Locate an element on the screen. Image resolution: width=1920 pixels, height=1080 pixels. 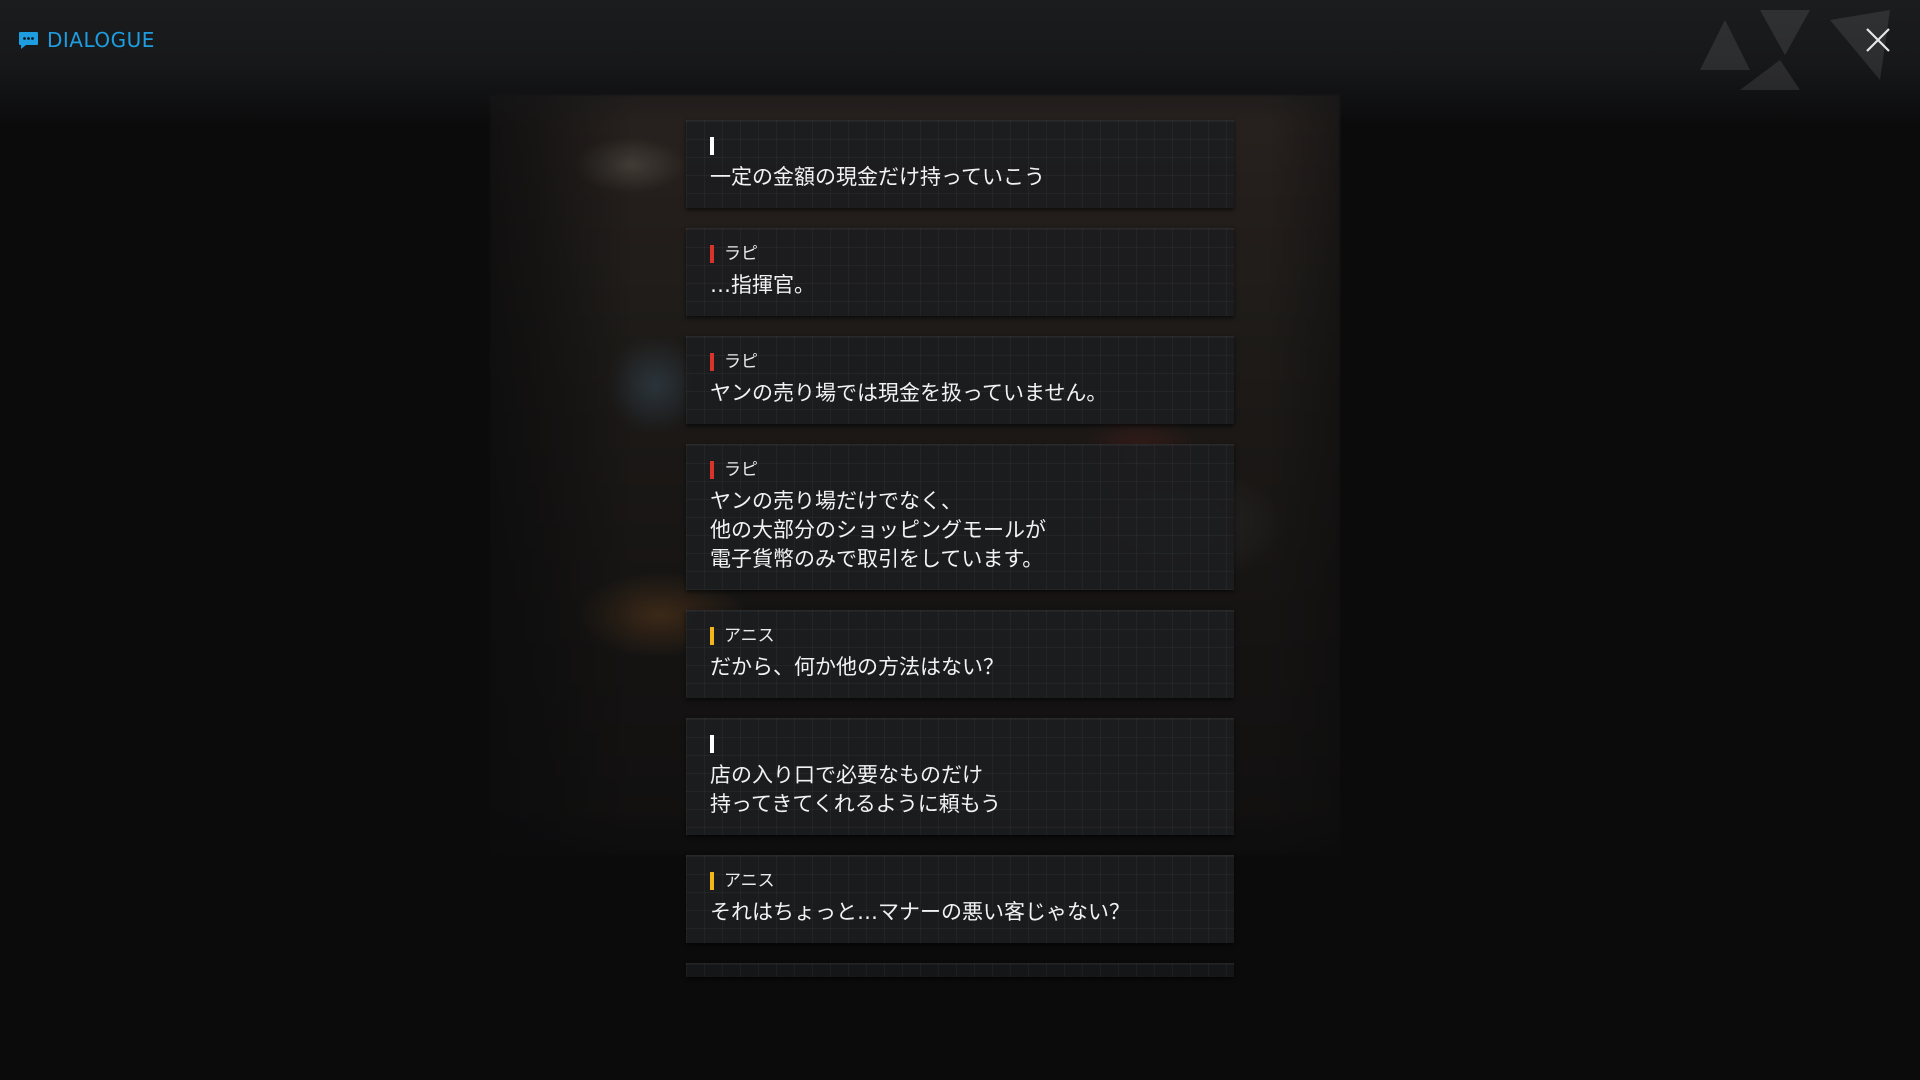
dialogue-text: 一定の金額の現金だけ持っていこう is located at coordinates (877, 177).